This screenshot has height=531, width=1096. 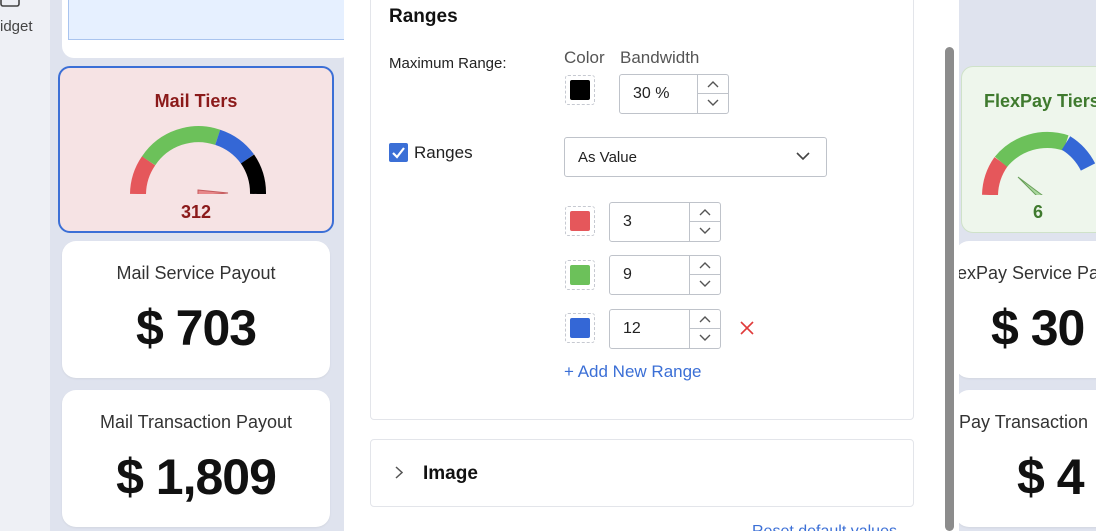 What do you see at coordinates (824, 527) in the screenshot?
I see `reset-default-link: Reset default values` at bounding box center [824, 527].